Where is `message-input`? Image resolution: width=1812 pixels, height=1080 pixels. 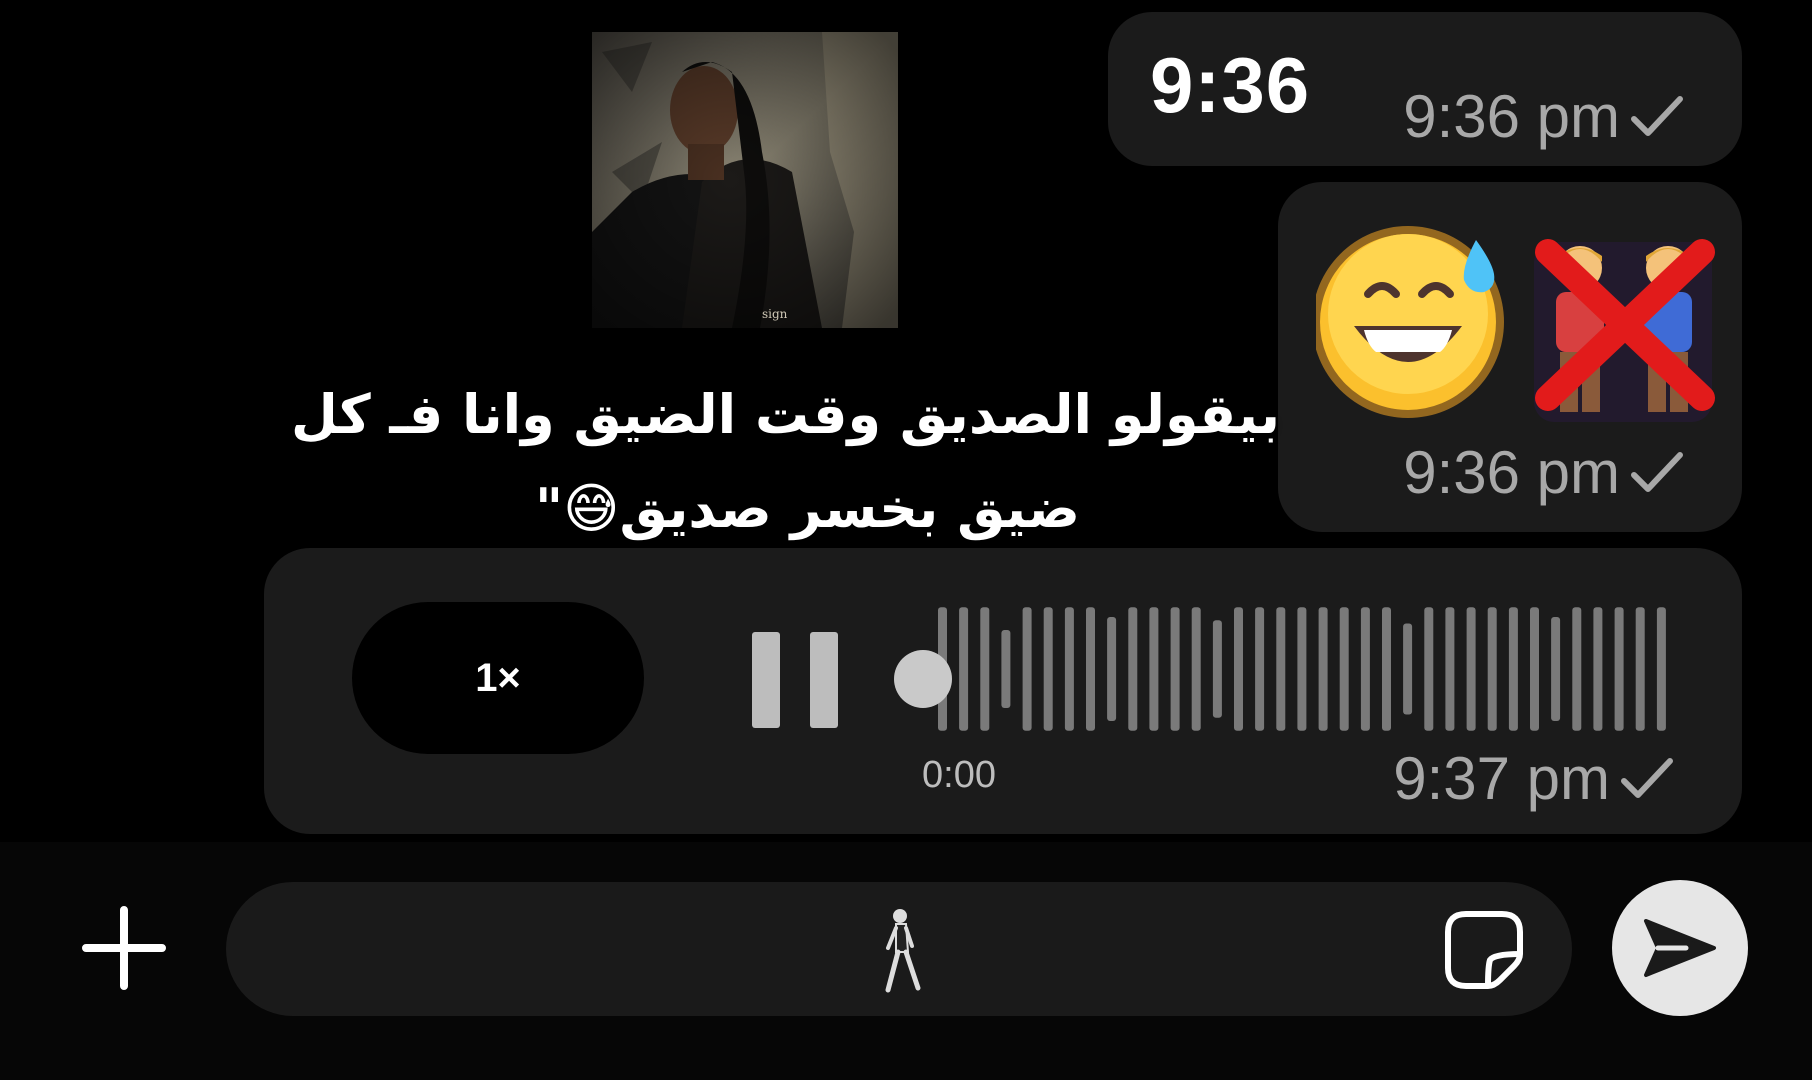
message-input is located at coordinates (838, 950).